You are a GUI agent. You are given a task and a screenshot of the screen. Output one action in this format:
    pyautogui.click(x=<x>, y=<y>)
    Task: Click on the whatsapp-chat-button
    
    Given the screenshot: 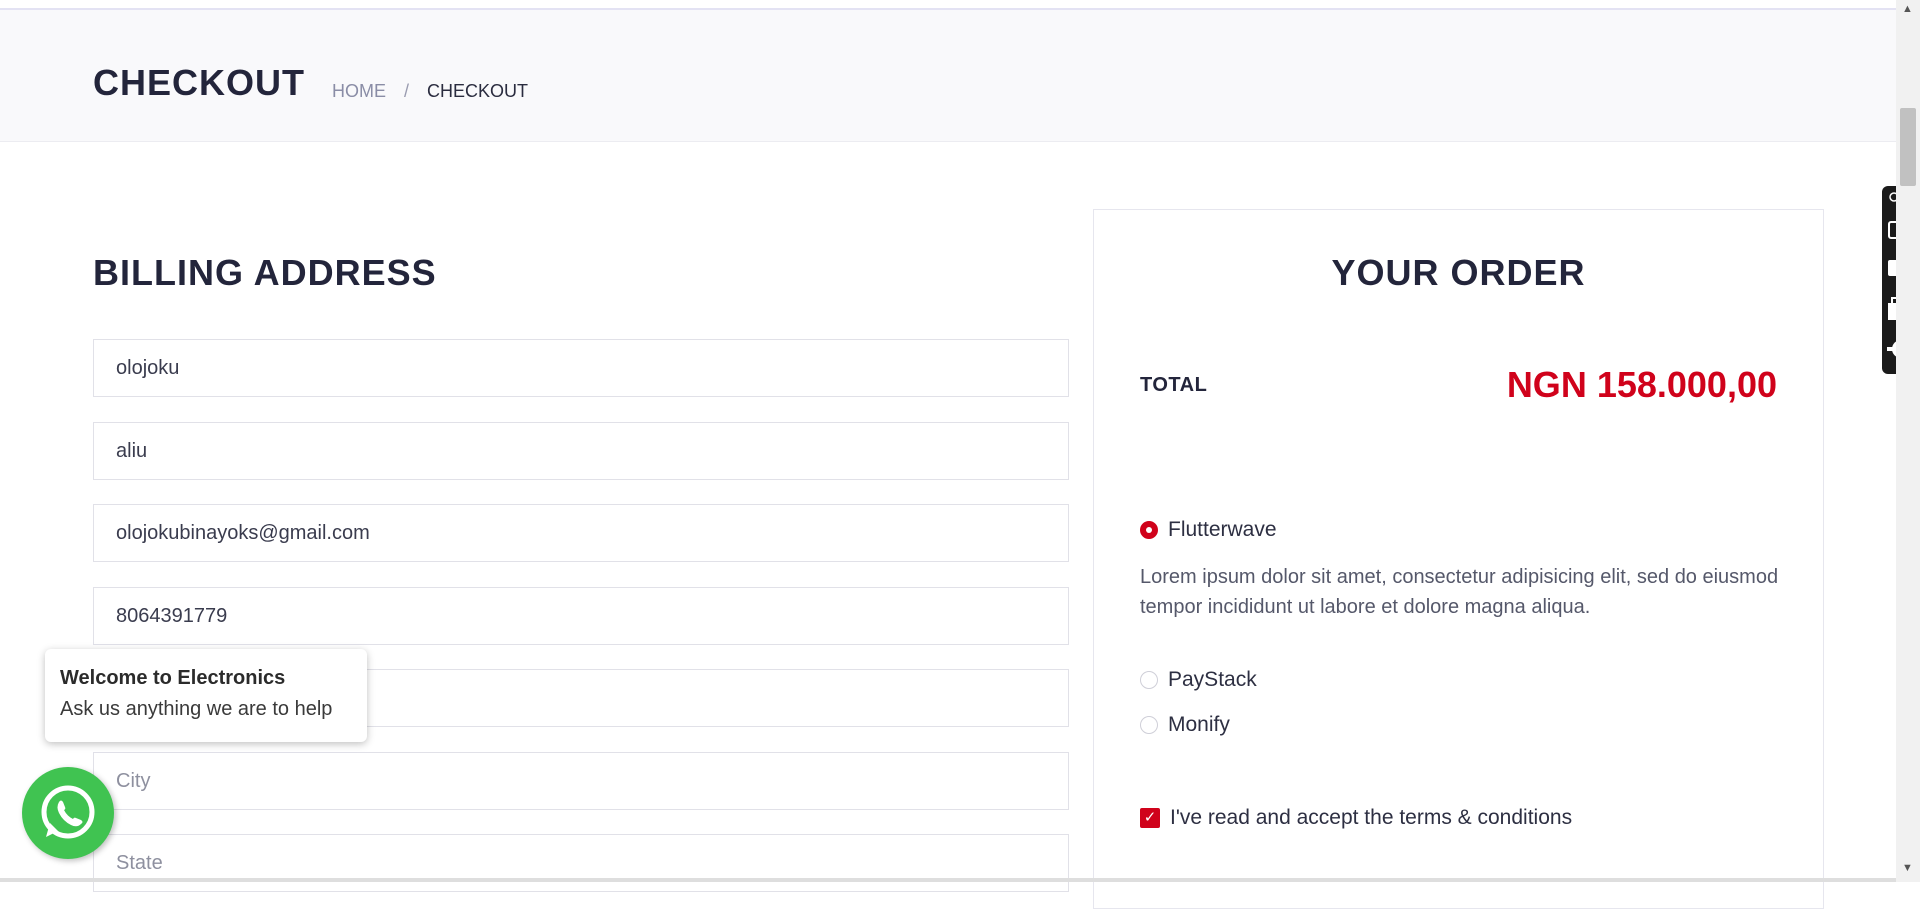 What is the action you would take?
    pyautogui.click(x=68, y=813)
    